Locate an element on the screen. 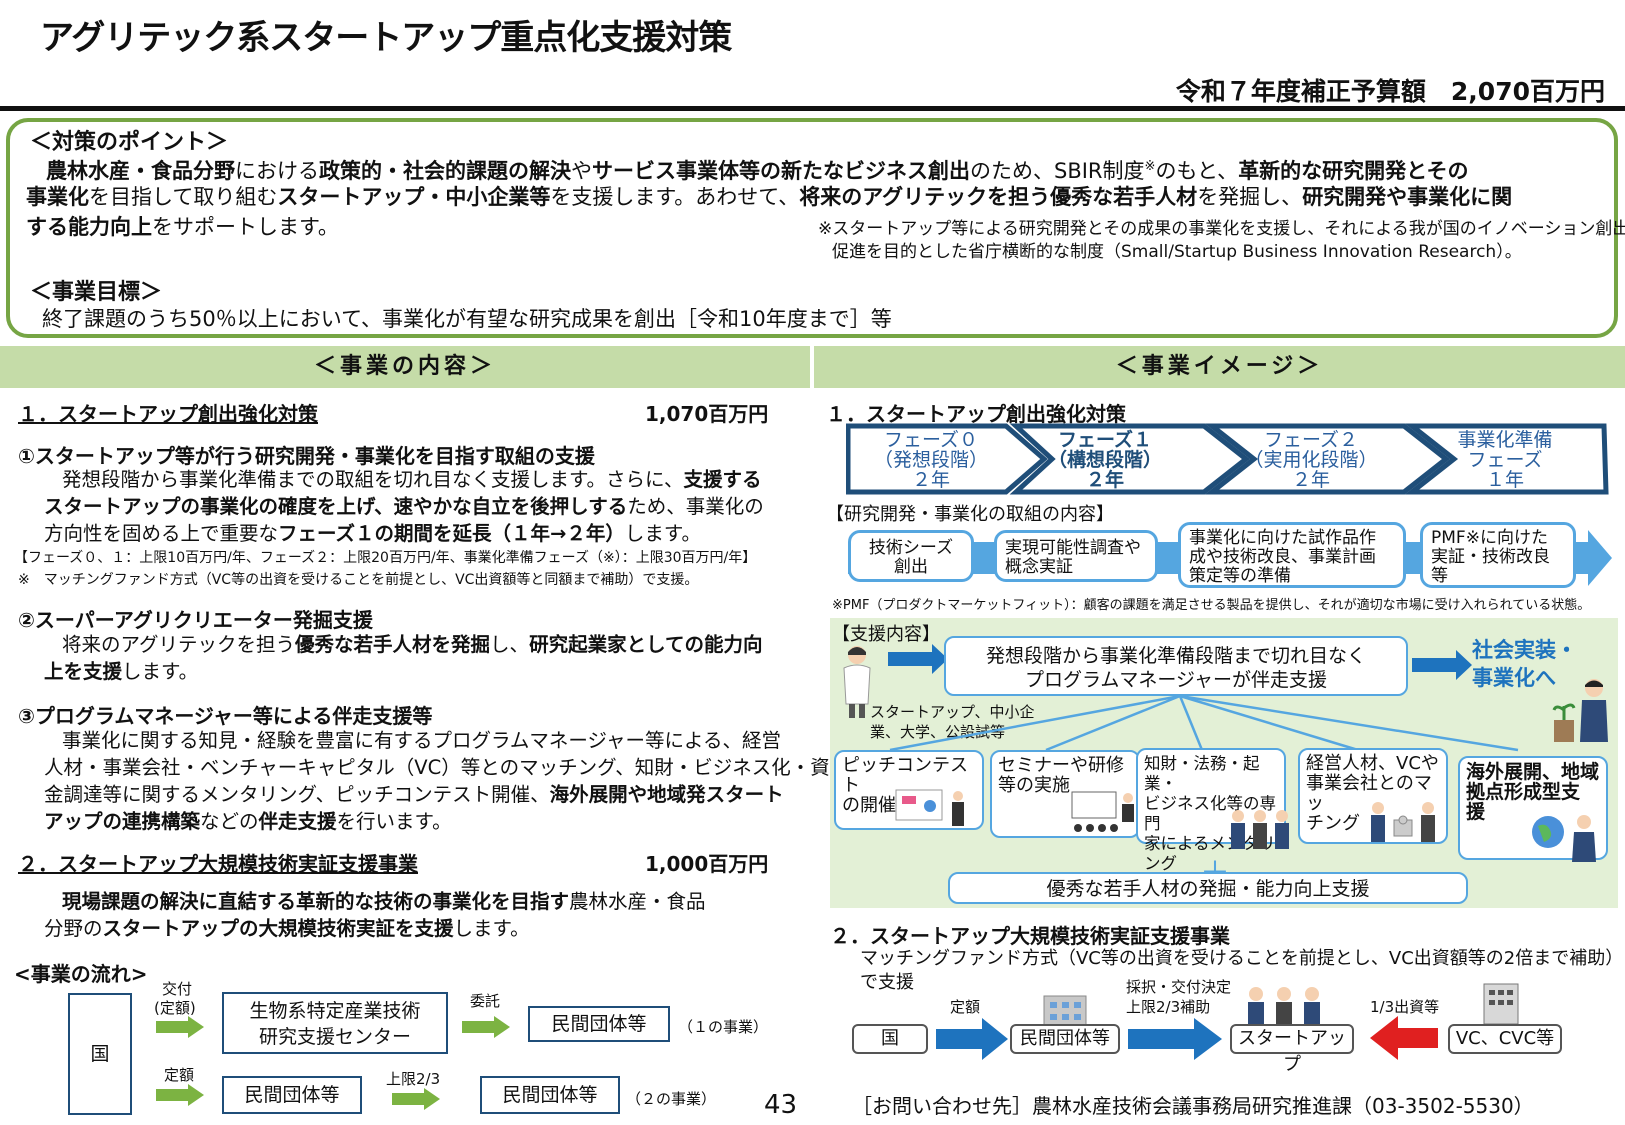 The width and height of the screenshot is (1625, 1125). section-2-line-1: 現場課題の解決に直結する革新的な技術の事業化を目指す農林水産・食品 is located at coordinates (384, 901).